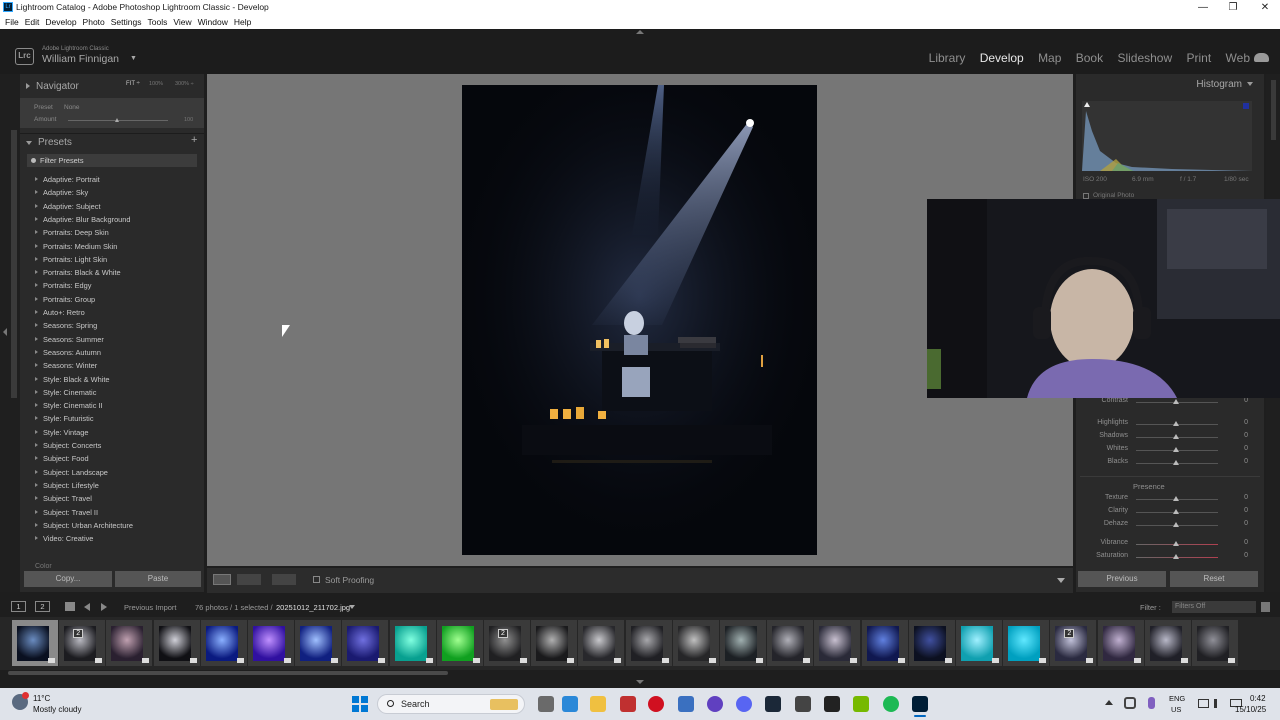 The height and width of the screenshot is (720, 1280). Describe the element at coordinates (94, 22) in the screenshot. I see `menu-photo: Photo` at that location.